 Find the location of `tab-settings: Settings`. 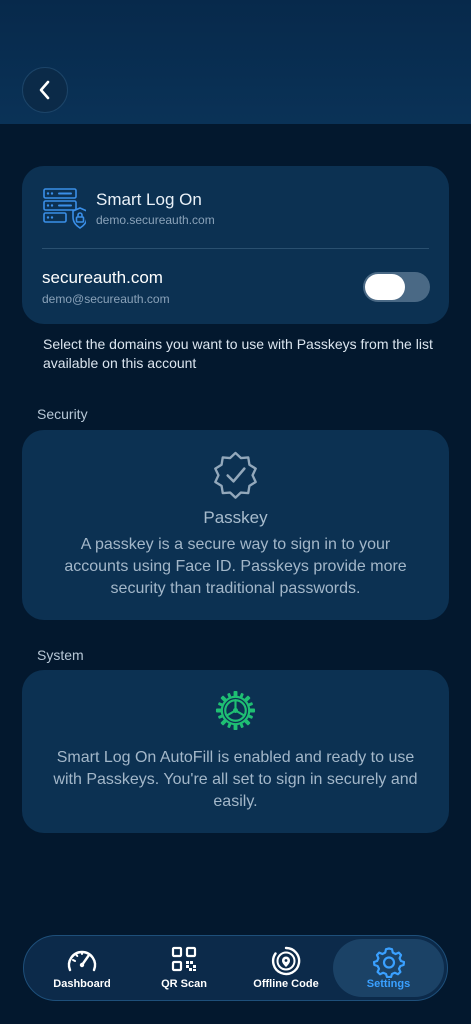

tab-settings: Settings is located at coordinates (388, 968).